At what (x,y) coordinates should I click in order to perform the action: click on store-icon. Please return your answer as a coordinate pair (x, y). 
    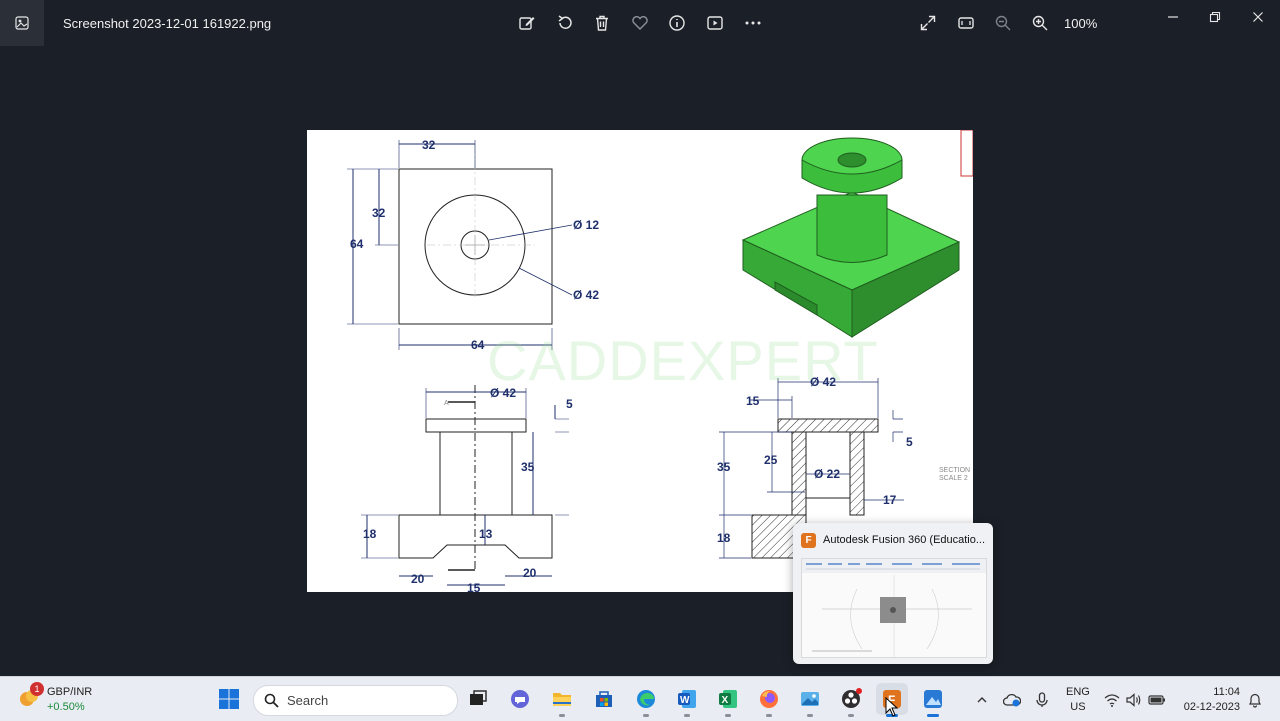
    Looking at the image, I should click on (604, 699).